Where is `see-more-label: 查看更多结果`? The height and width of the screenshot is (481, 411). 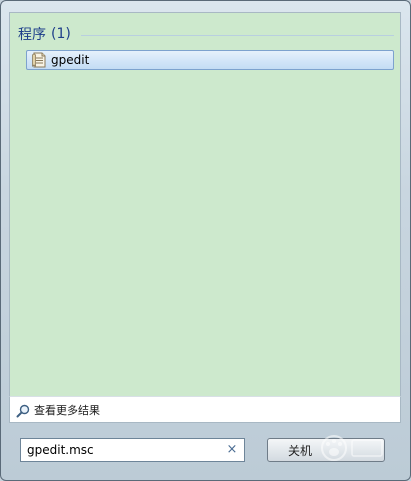
see-more-label: 查看更多结果 is located at coordinates (67, 410).